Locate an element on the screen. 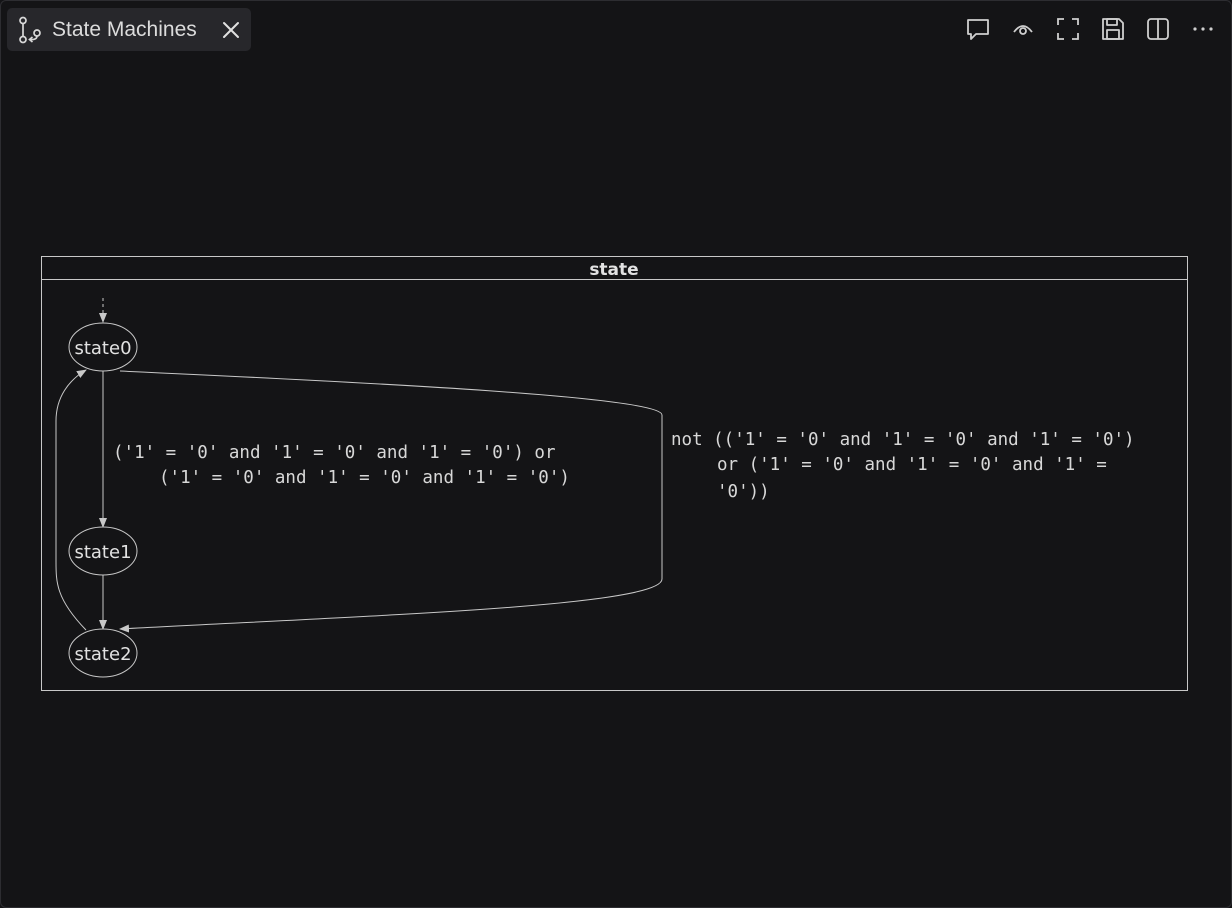 This screenshot has height=908, width=1232. transition-label-state0-state2-line2: or ('1' = '0' and '1' = '0' and '1' = is located at coordinates (912, 465).